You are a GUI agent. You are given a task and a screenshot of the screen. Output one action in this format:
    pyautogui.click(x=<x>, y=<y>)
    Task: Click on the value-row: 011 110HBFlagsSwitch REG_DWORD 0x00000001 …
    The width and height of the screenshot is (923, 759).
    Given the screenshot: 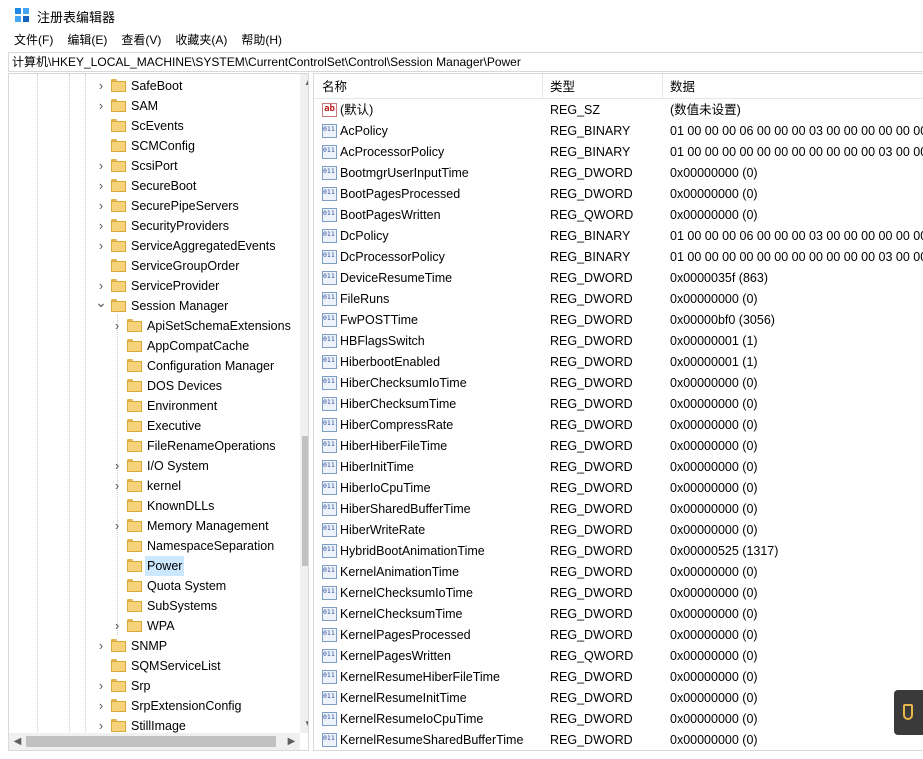 What is the action you would take?
    pyautogui.click(x=618, y=341)
    